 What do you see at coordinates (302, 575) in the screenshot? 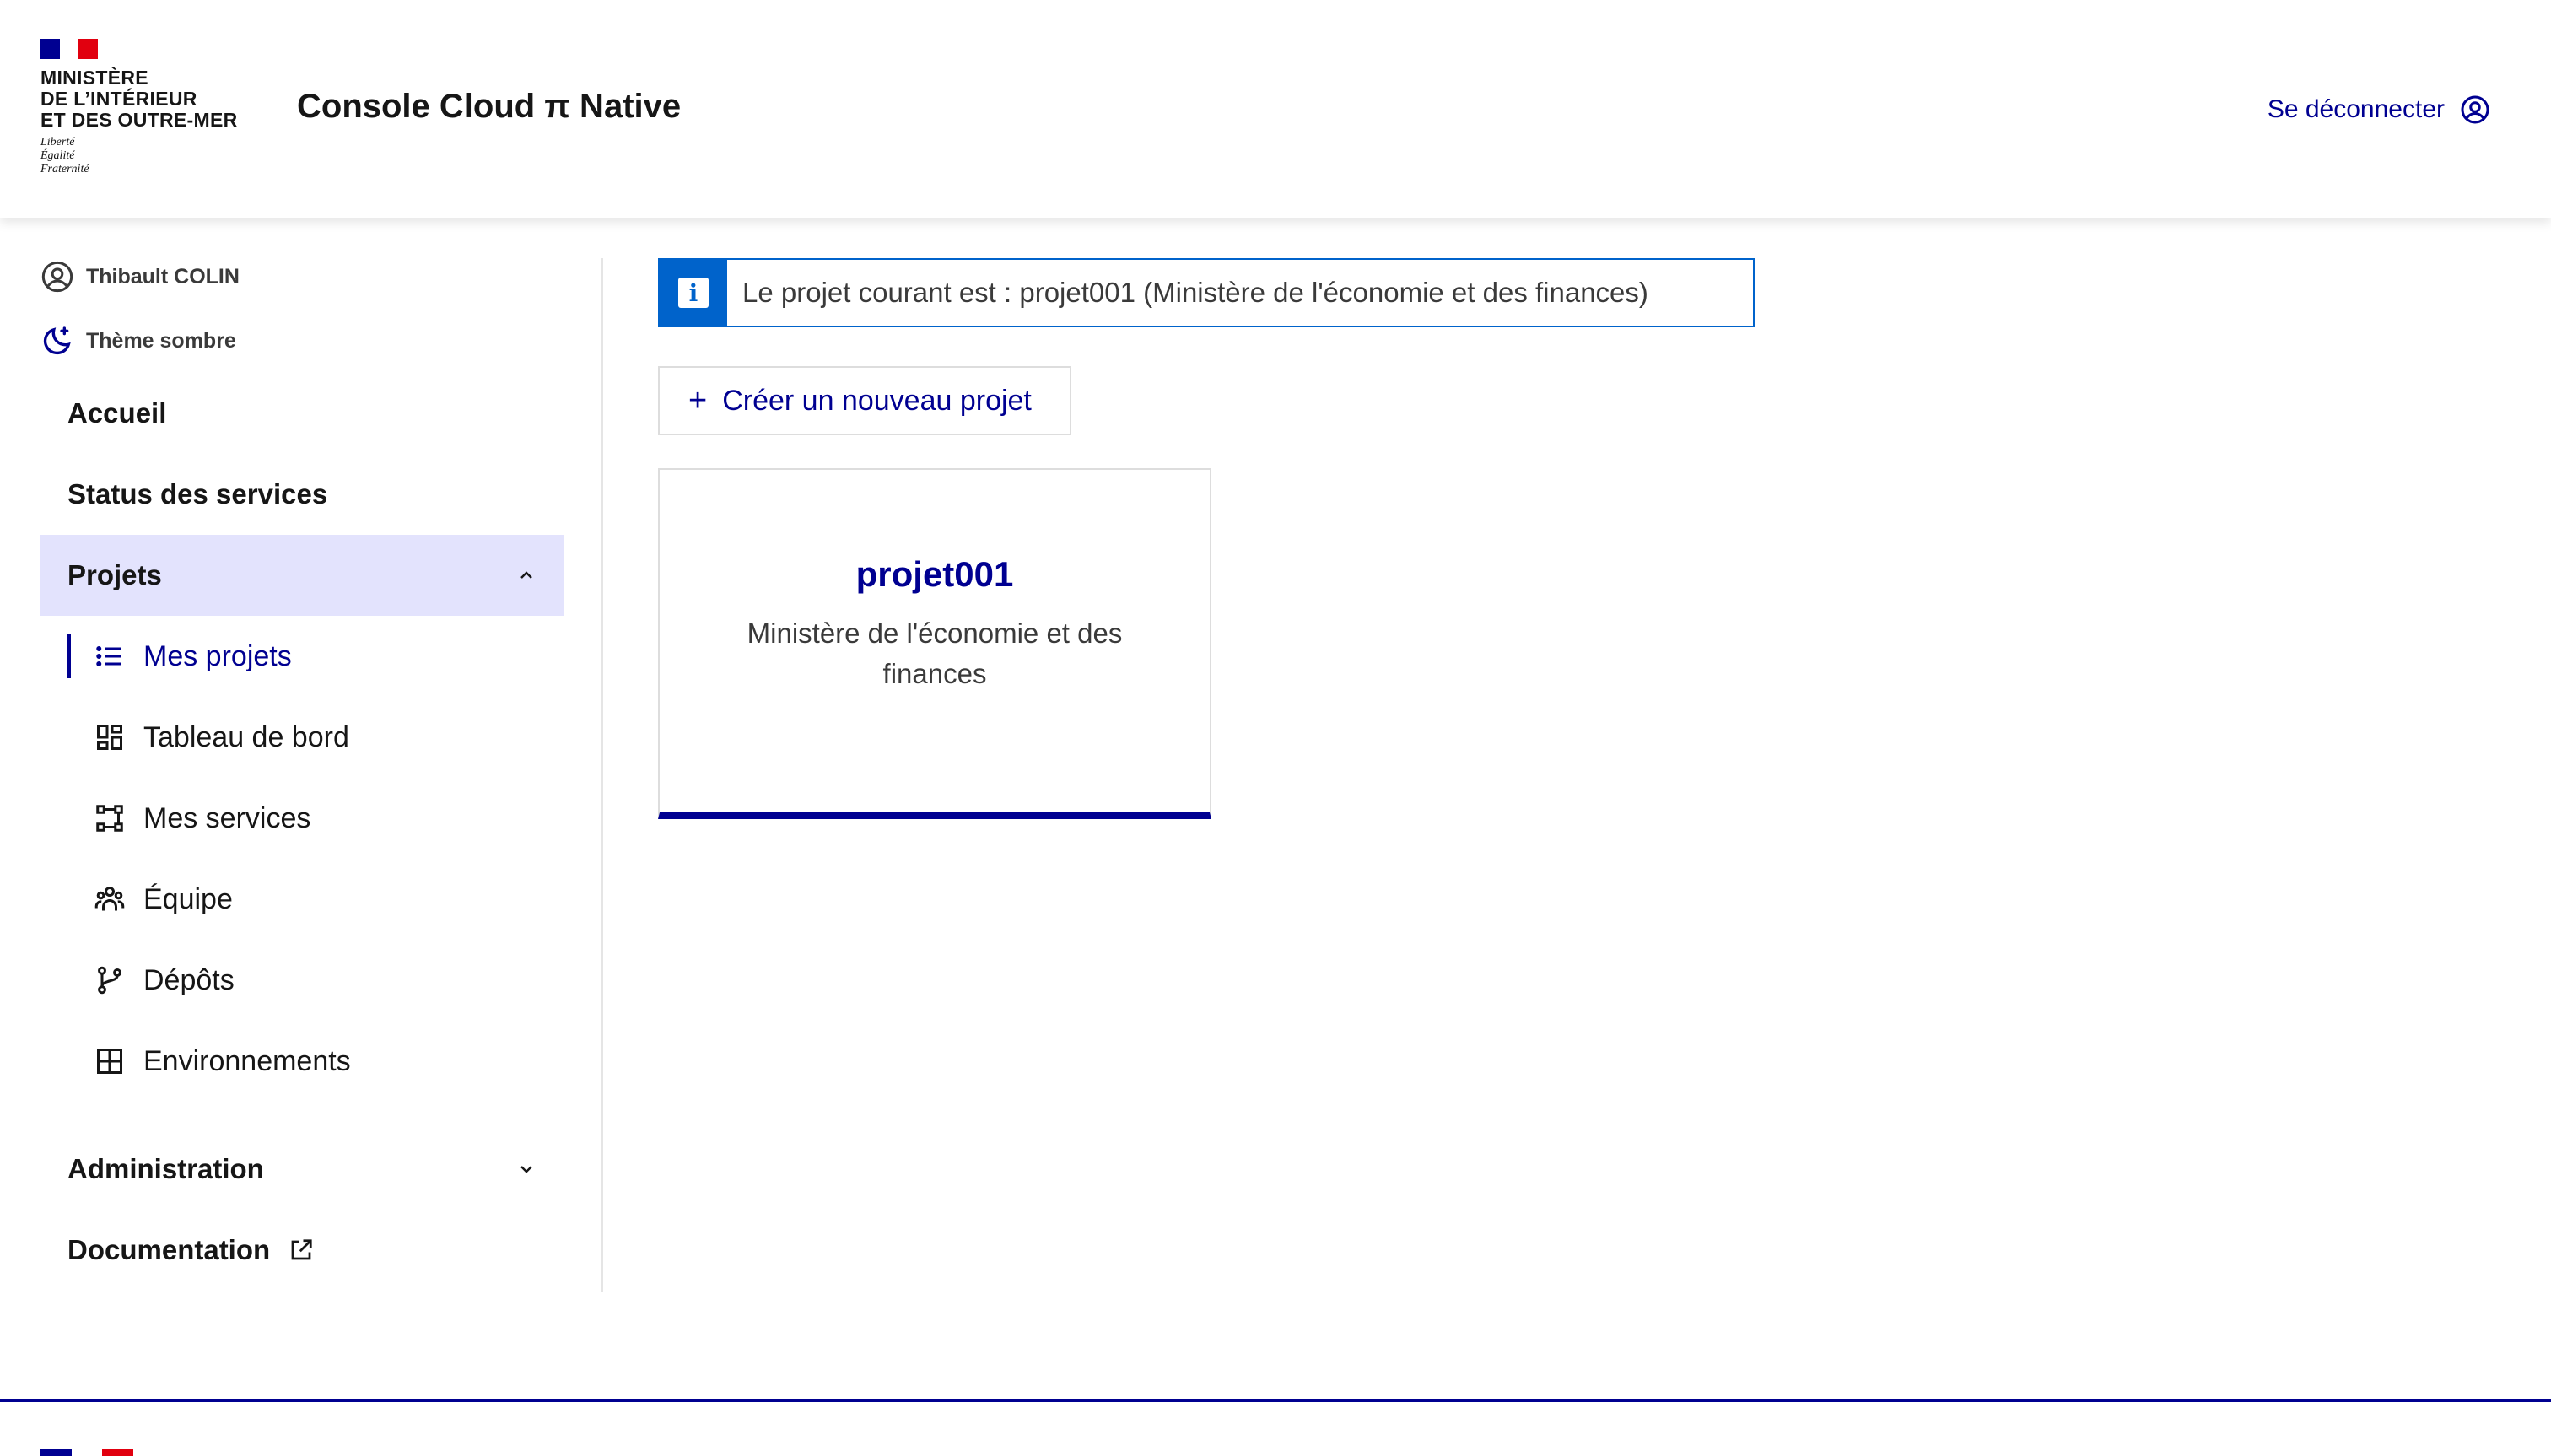
I see `nav-item-projects: Projets` at bounding box center [302, 575].